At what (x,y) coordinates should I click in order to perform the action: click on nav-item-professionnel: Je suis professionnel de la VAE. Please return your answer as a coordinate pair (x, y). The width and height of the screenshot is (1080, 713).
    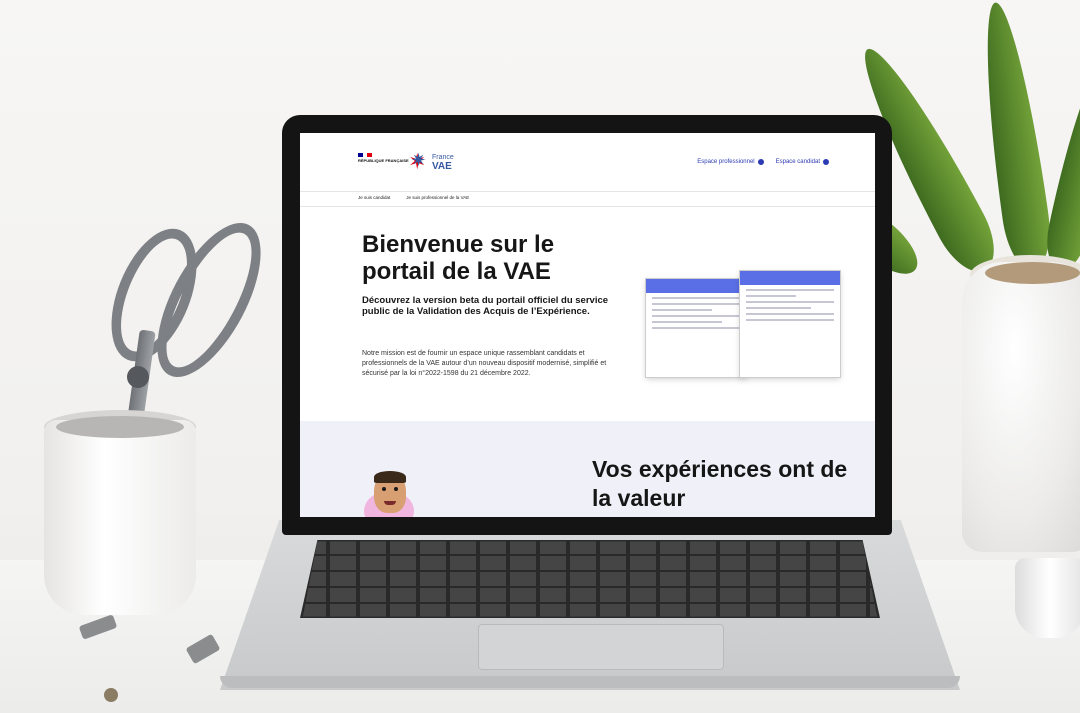
    Looking at the image, I should click on (437, 197).